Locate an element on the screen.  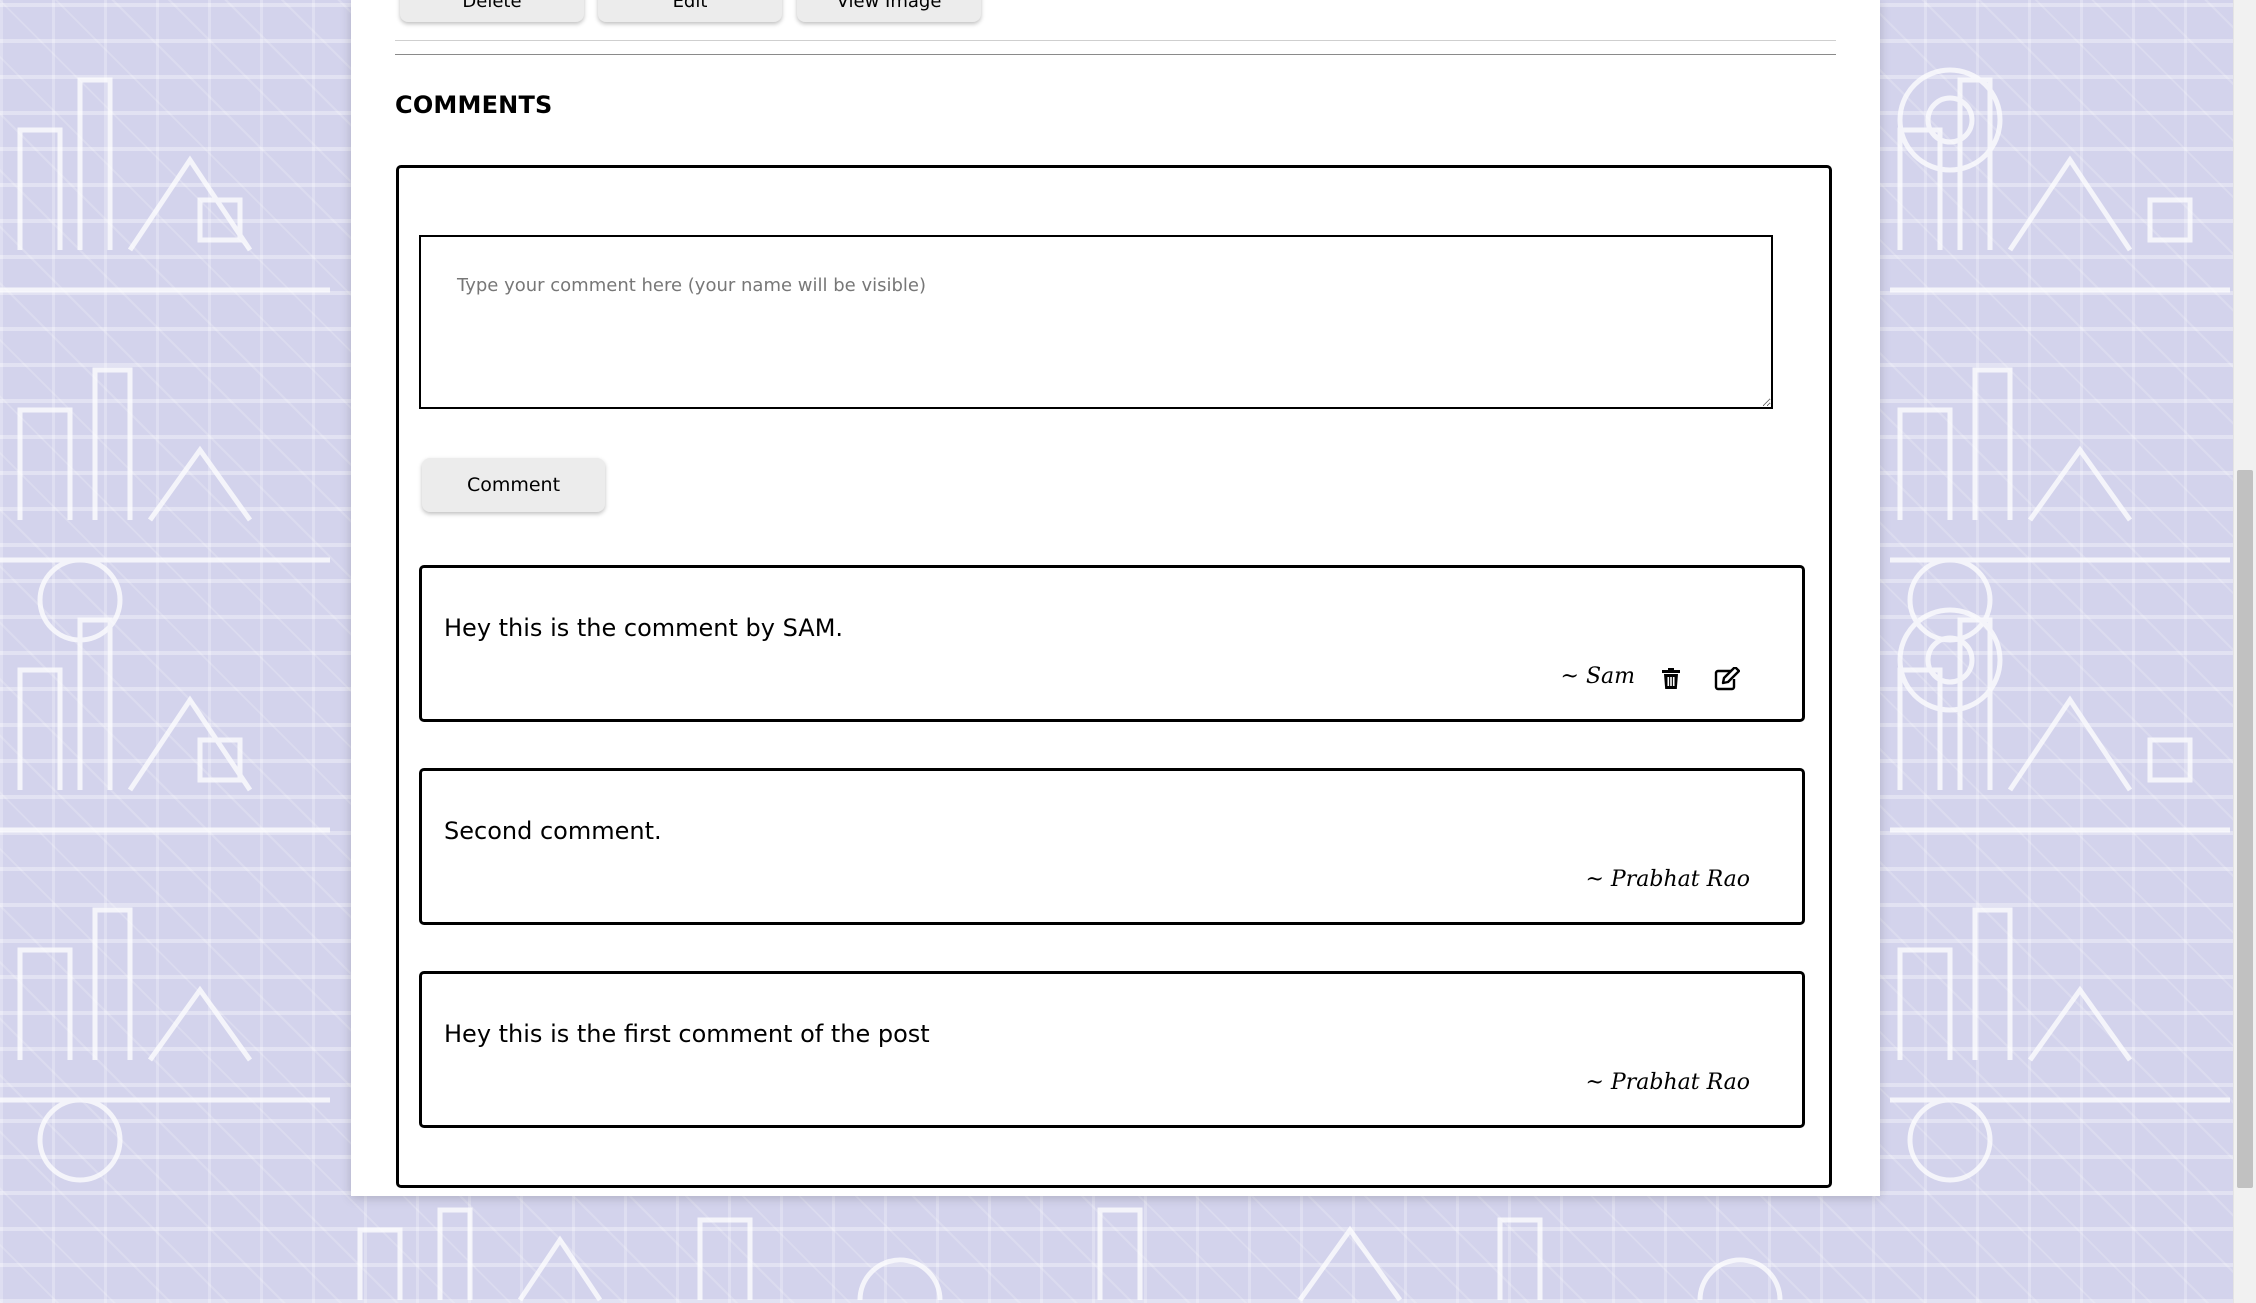
comment-input is located at coordinates (1096, 322).